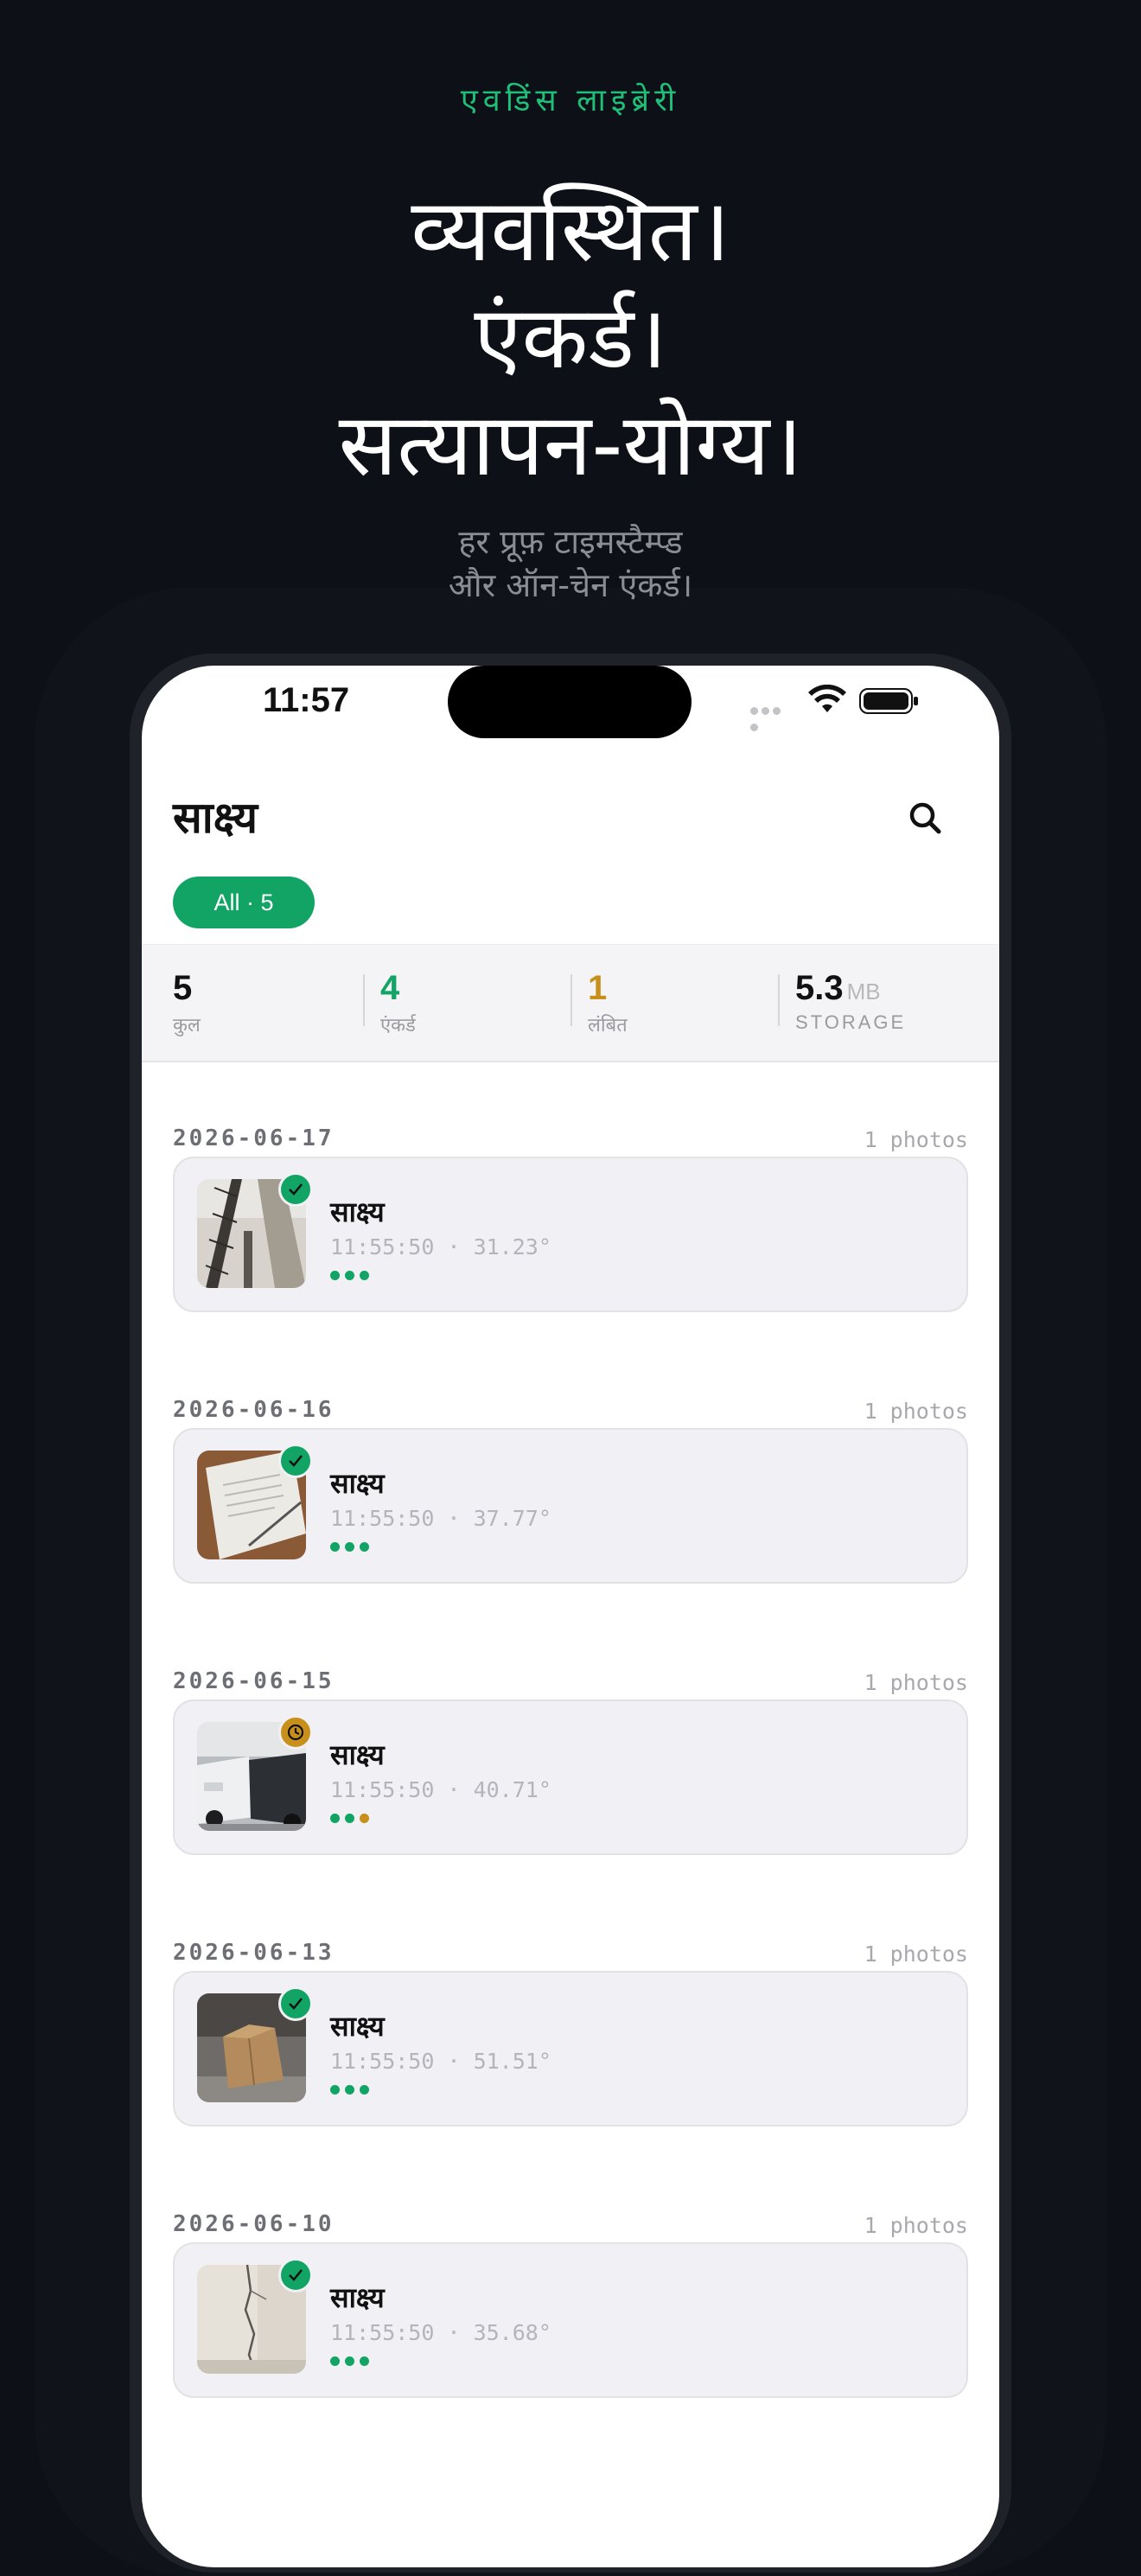  What do you see at coordinates (183, 988) in the screenshot?
I see `stat-total-value: 5` at bounding box center [183, 988].